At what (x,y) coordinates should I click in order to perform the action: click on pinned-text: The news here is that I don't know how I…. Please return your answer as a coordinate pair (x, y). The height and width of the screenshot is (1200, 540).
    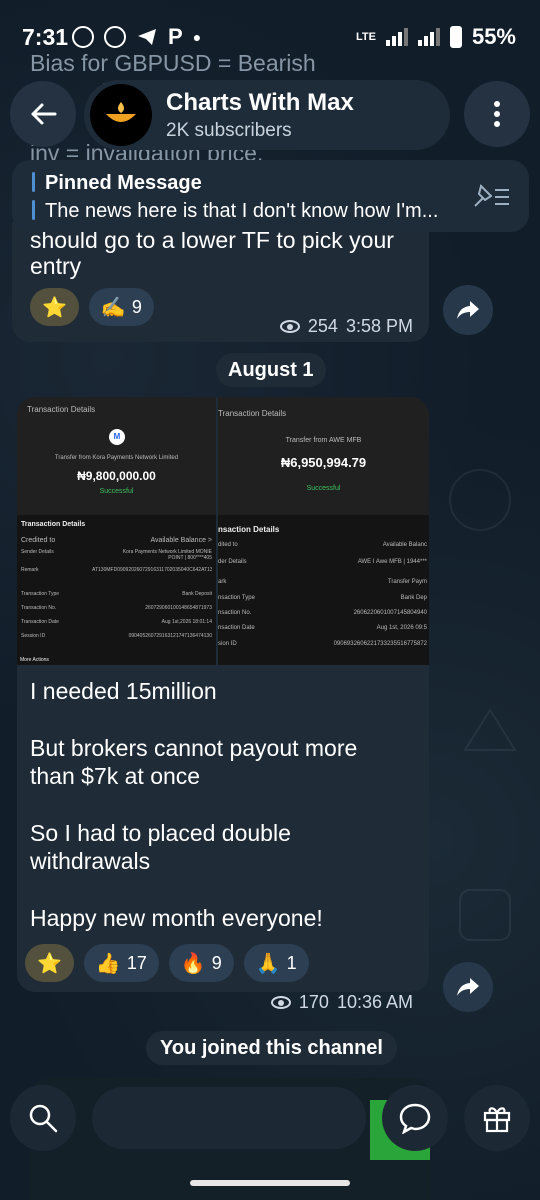
    Looking at the image, I should click on (242, 211).